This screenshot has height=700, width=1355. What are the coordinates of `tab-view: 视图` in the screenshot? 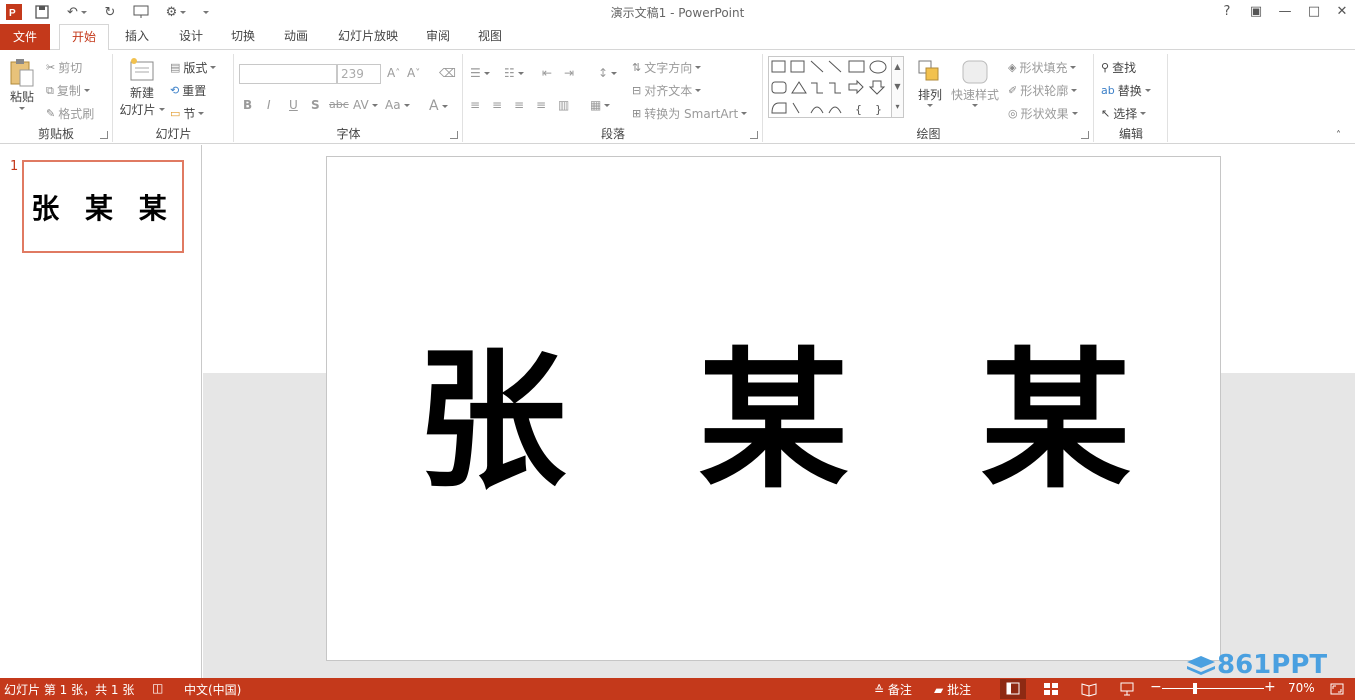 It's located at (490, 37).